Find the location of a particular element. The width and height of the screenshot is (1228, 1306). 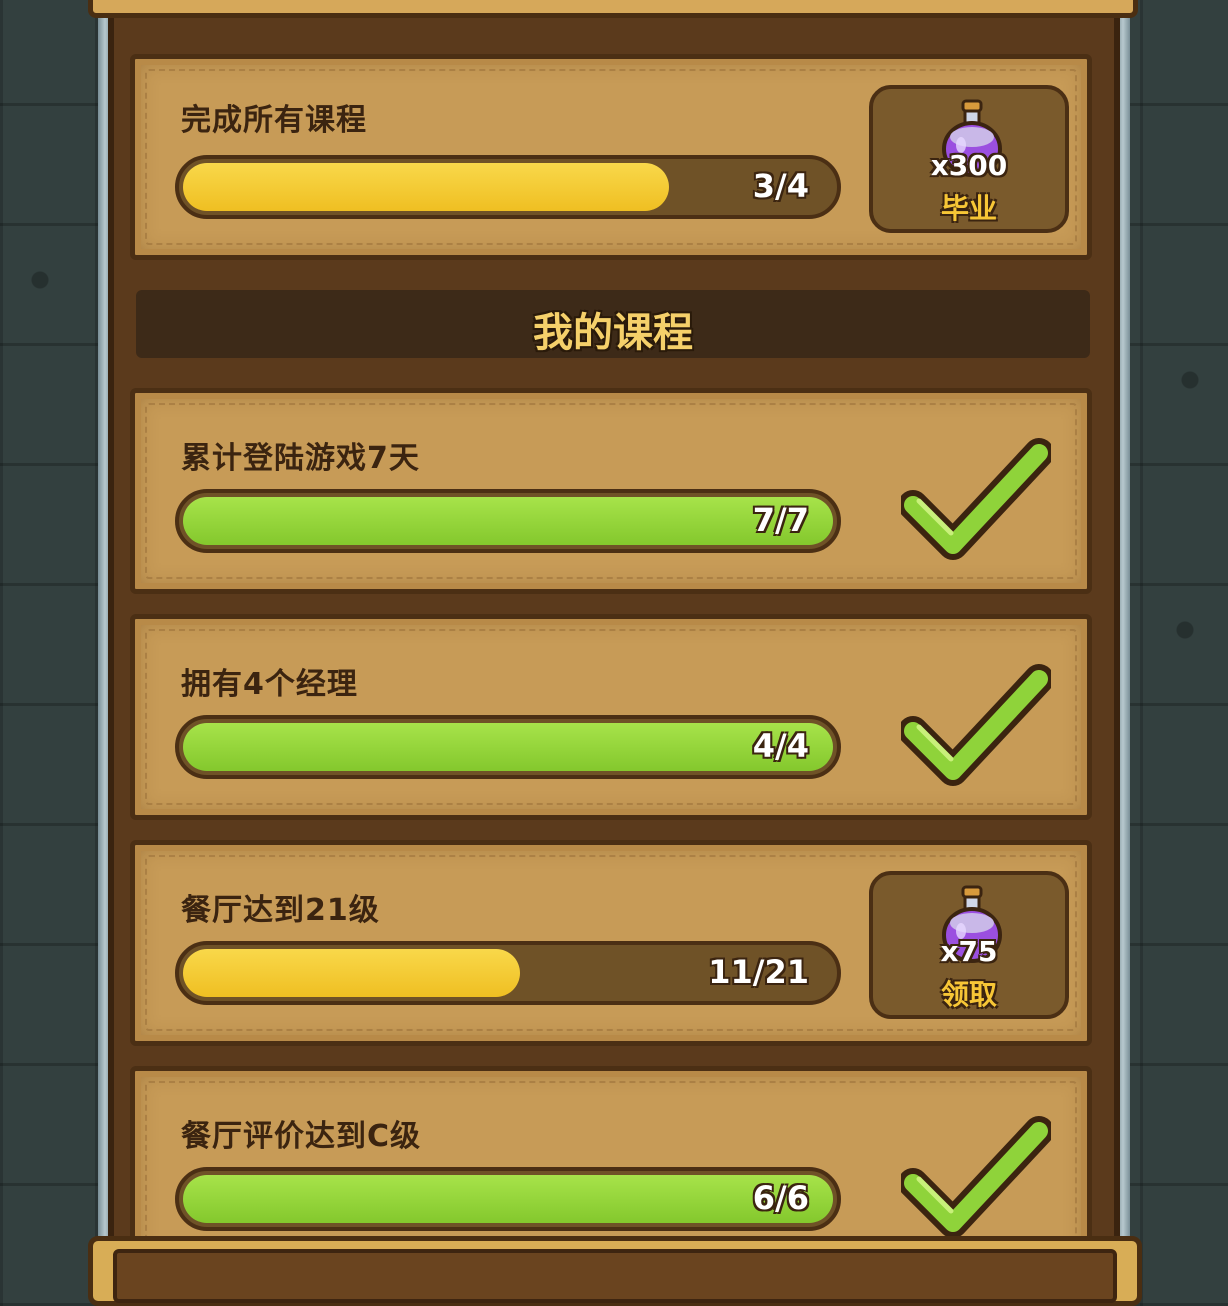

graduation-title: 完成所有课程 is located at coordinates (274, 120).